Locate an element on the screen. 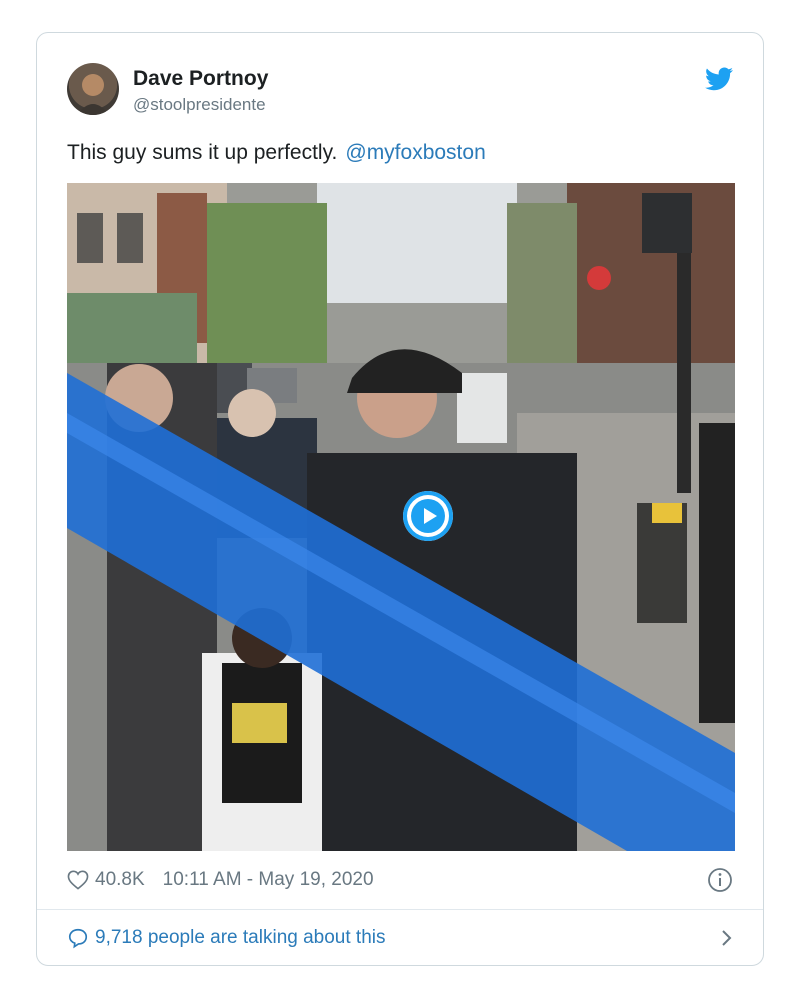 The width and height of the screenshot is (800, 1004). divider is located at coordinates (400, 909).